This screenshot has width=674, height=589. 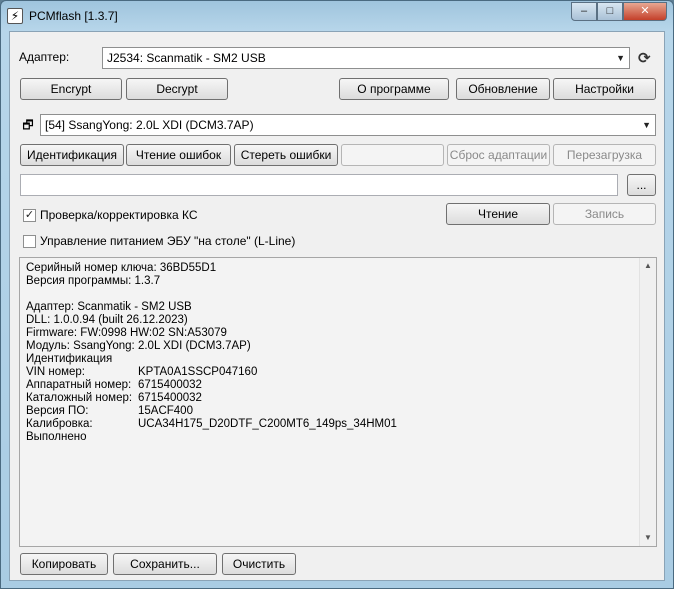 I want to click on checksum-label: Проверка/корректировка КС, so click(x=119, y=215).